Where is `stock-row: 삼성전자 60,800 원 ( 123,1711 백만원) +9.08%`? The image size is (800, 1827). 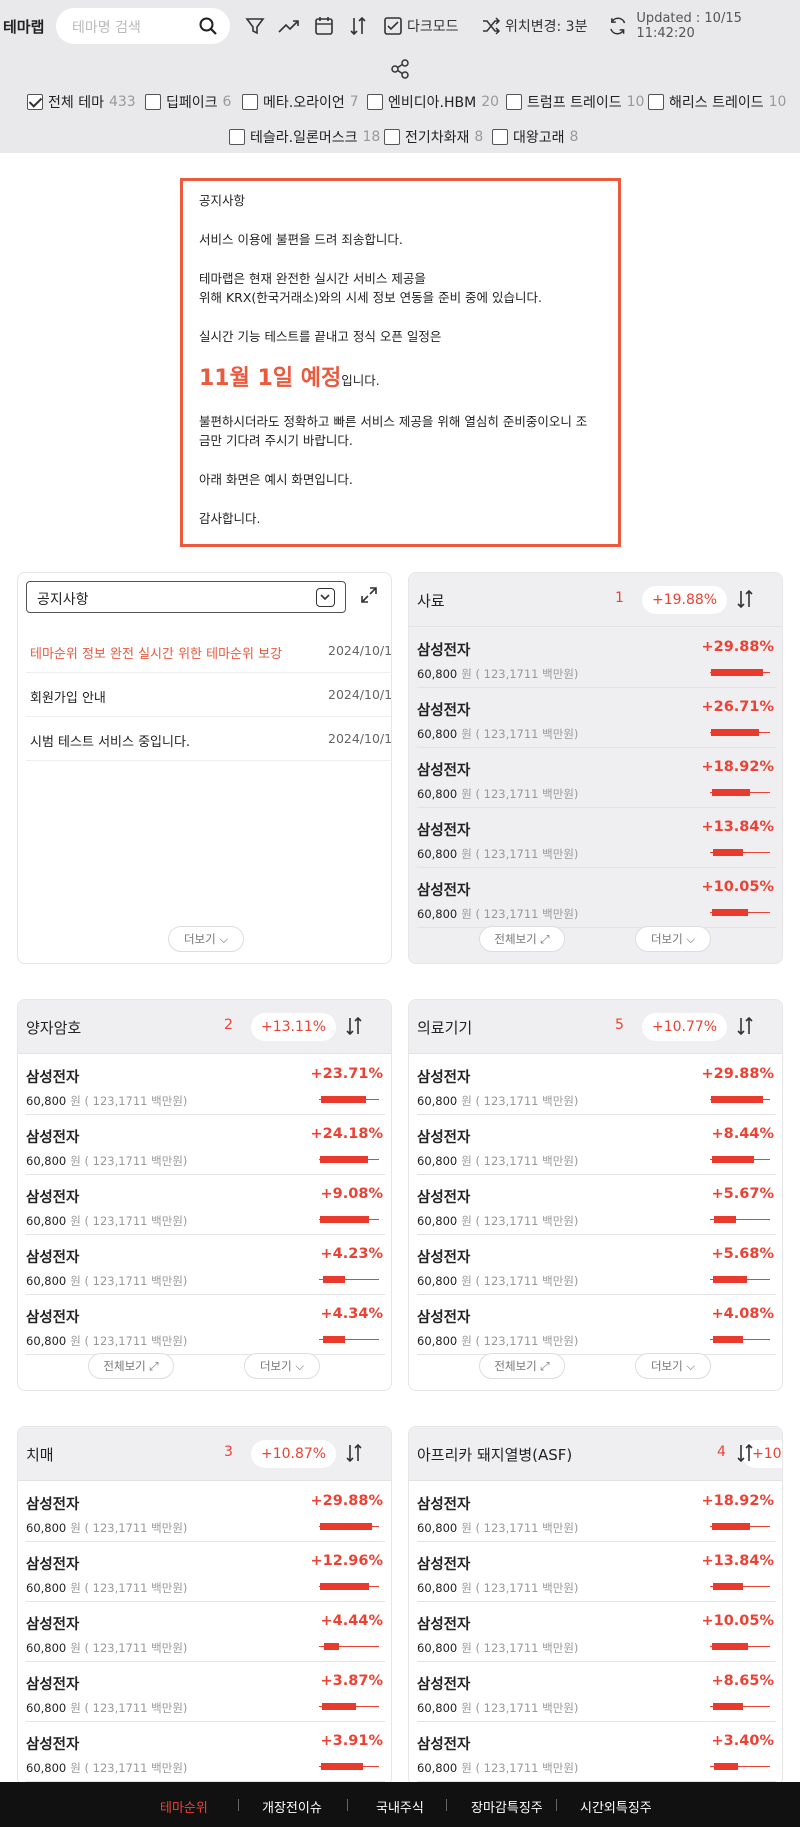 stock-row: 삼성전자 60,800 원 ( 123,1711 백만원) +9.08% is located at coordinates (205, 1205).